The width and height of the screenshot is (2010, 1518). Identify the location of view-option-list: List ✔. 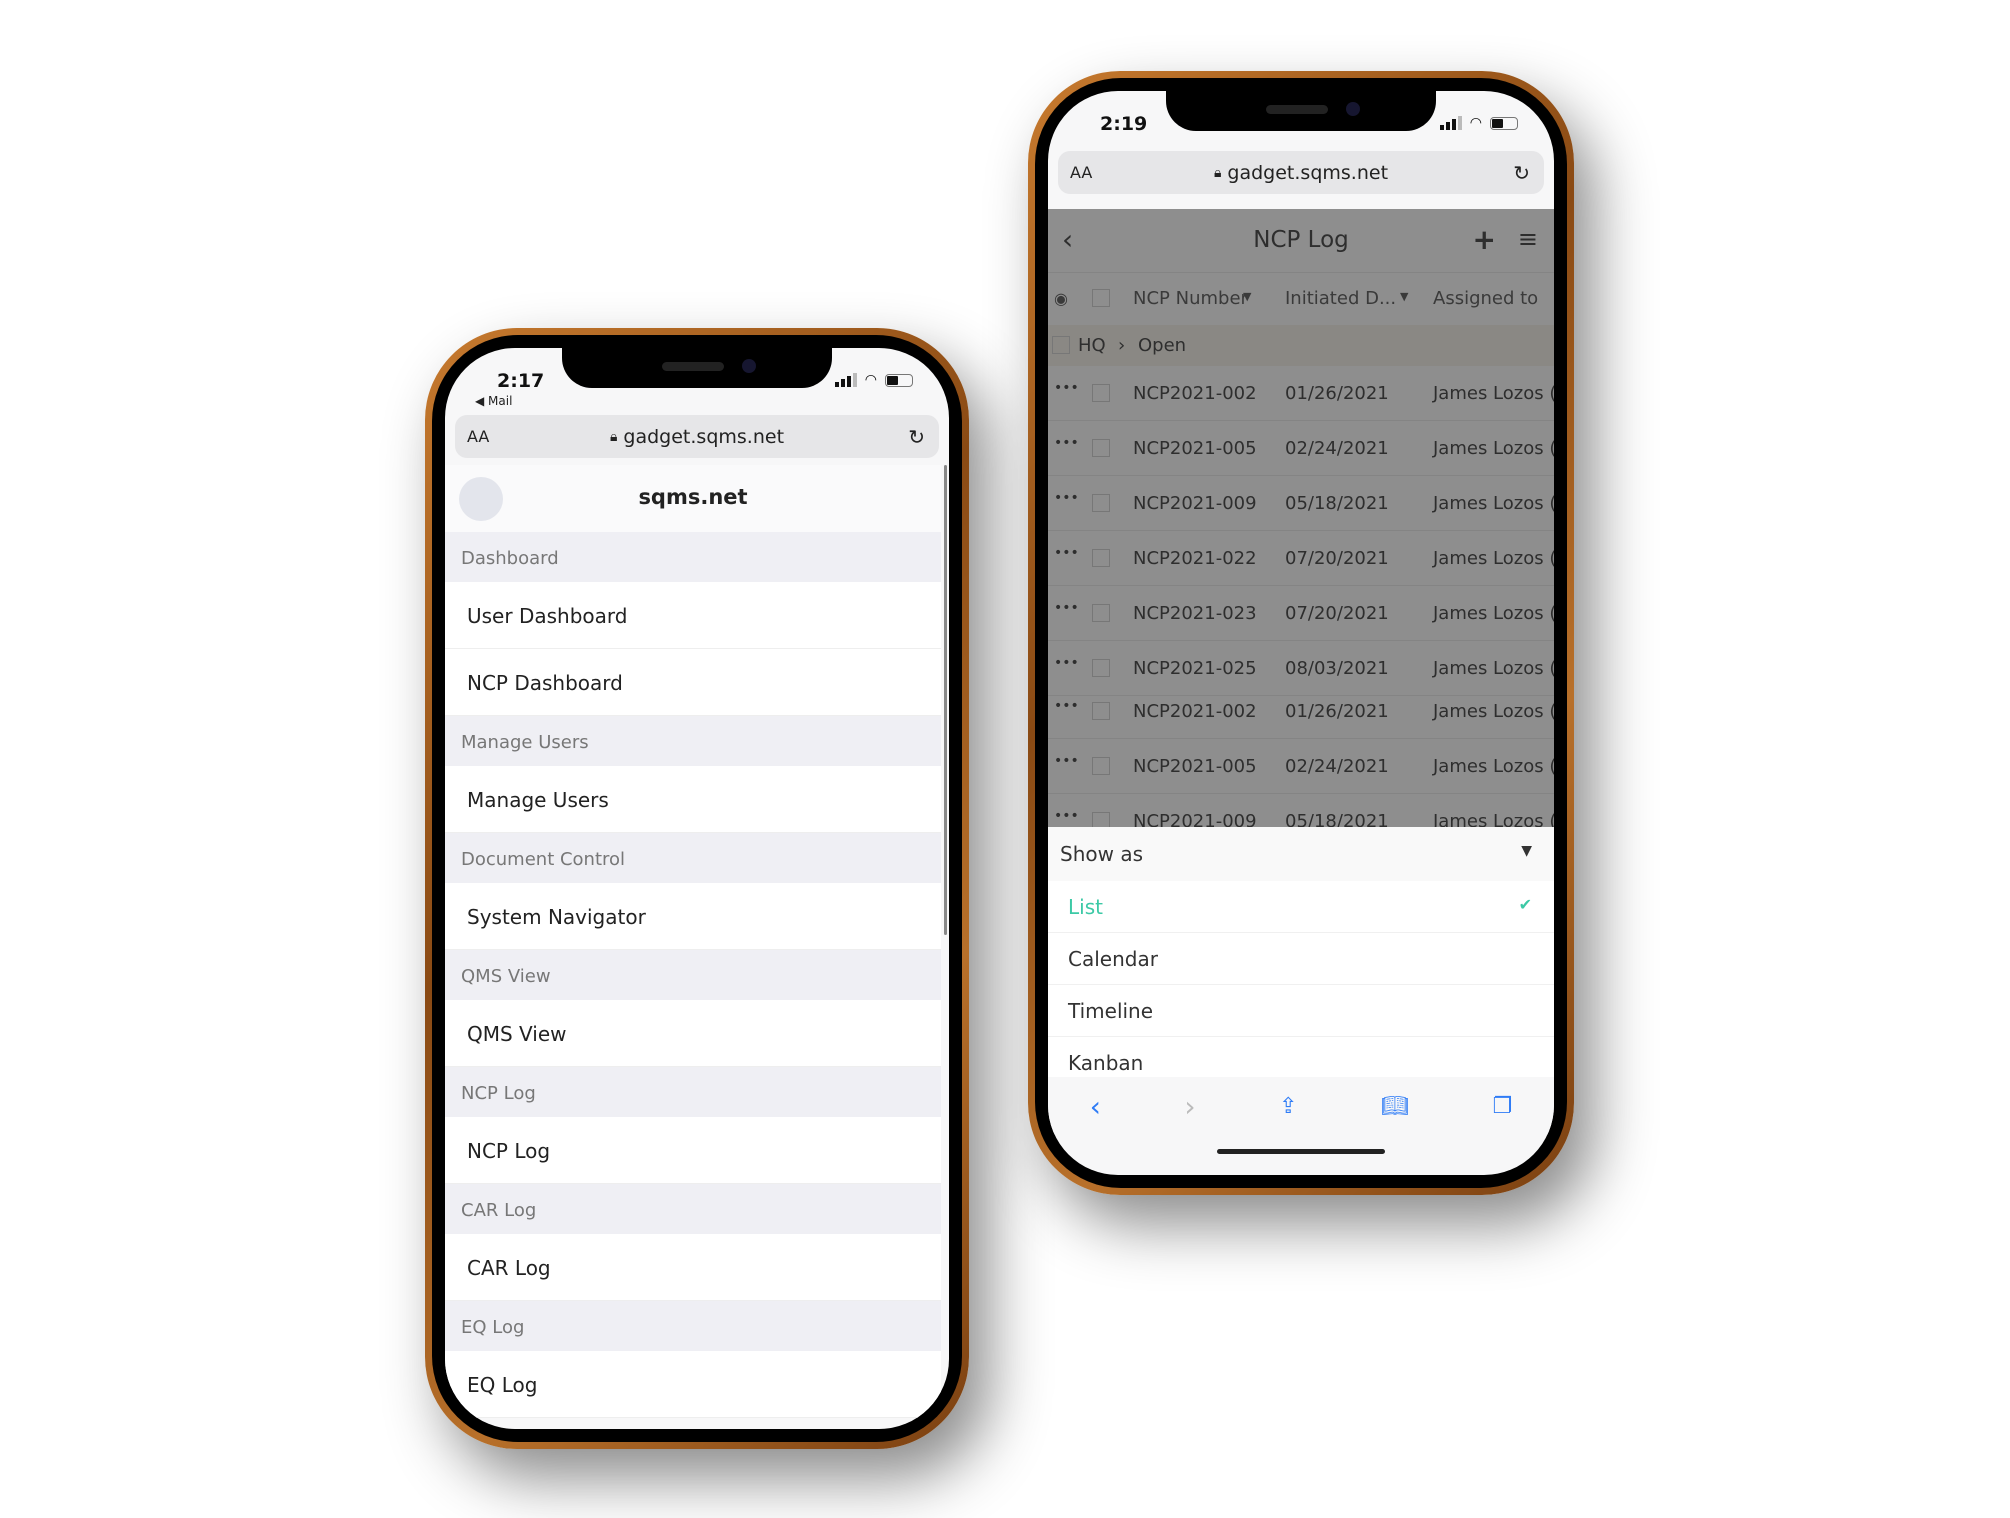
(1301, 907).